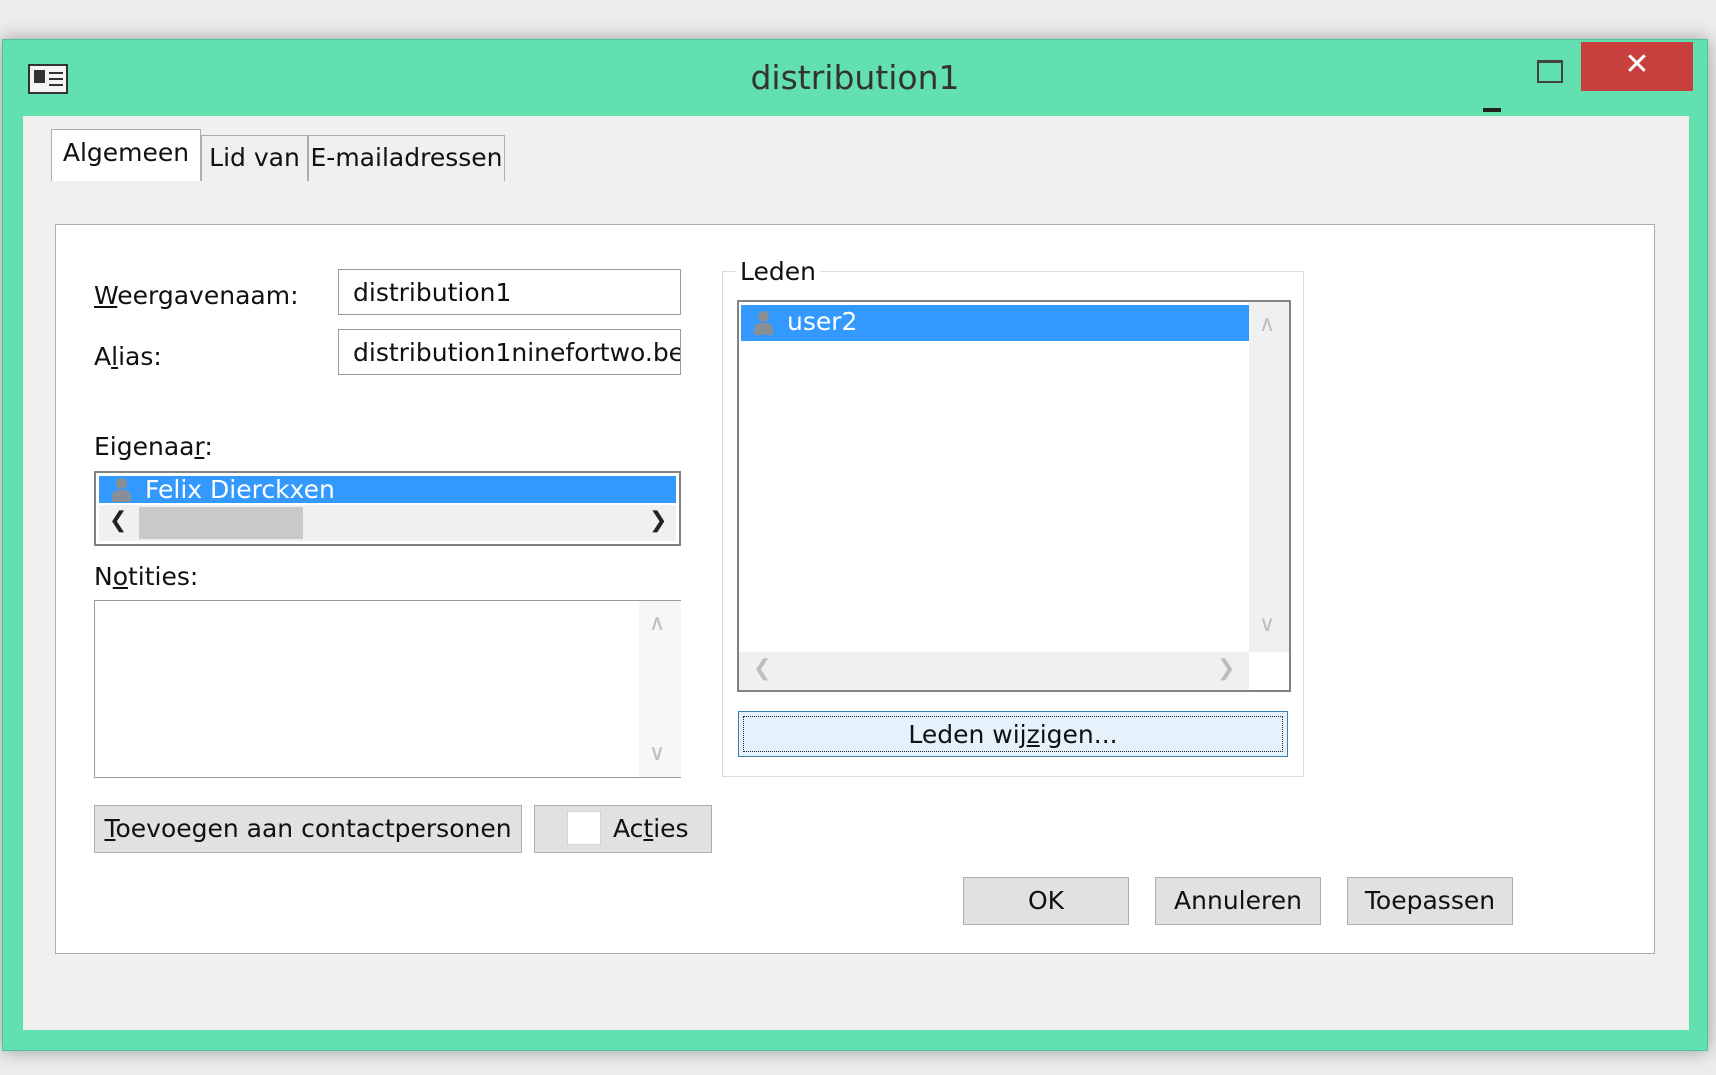  What do you see at coordinates (126, 152) in the screenshot?
I see `tab-algemeen-label: Algemeen` at bounding box center [126, 152].